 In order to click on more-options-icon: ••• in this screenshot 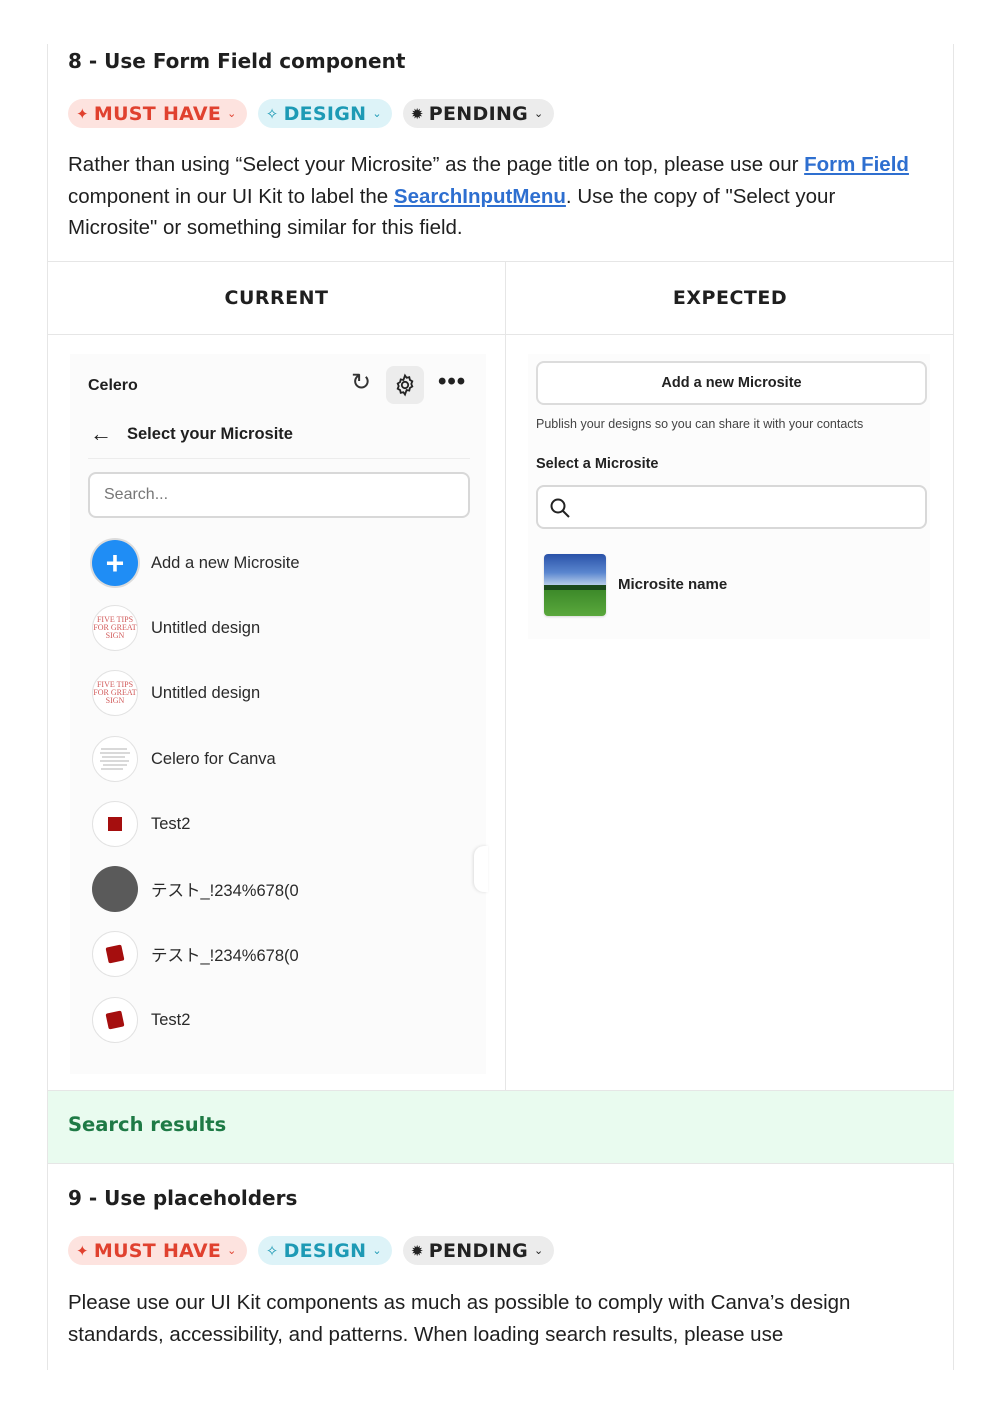, I will do `click(452, 382)`.